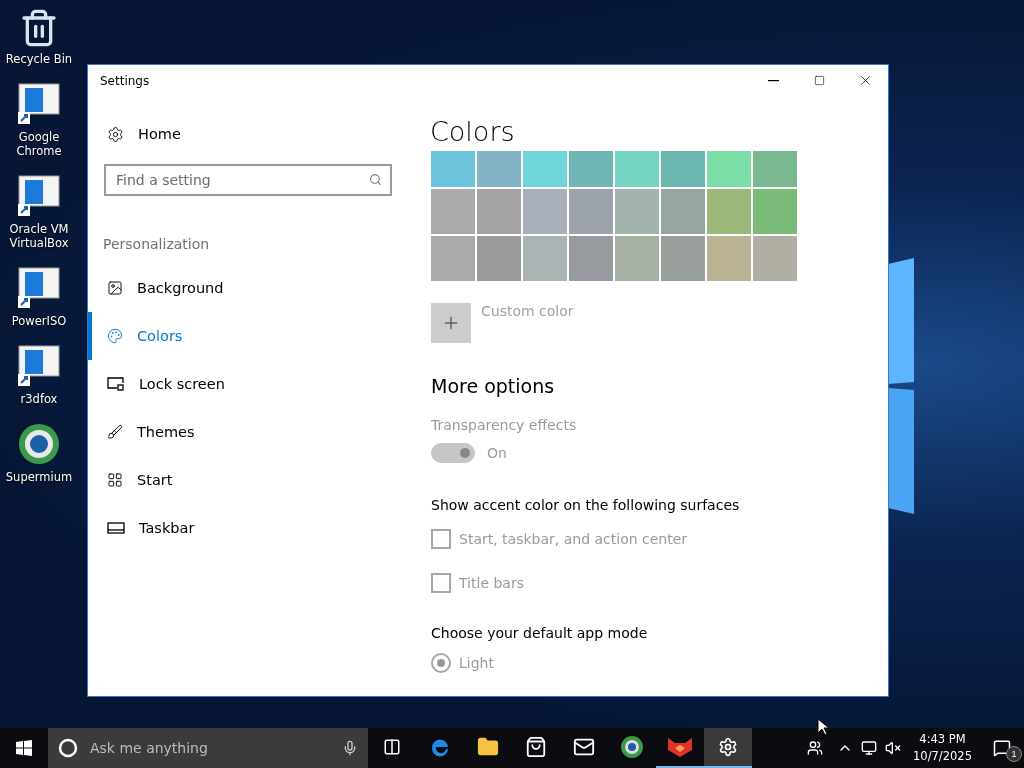 The width and height of the screenshot is (1024, 768). What do you see at coordinates (248, 288) in the screenshot?
I see `nav-item: Background` at bounding box center [248, 288].